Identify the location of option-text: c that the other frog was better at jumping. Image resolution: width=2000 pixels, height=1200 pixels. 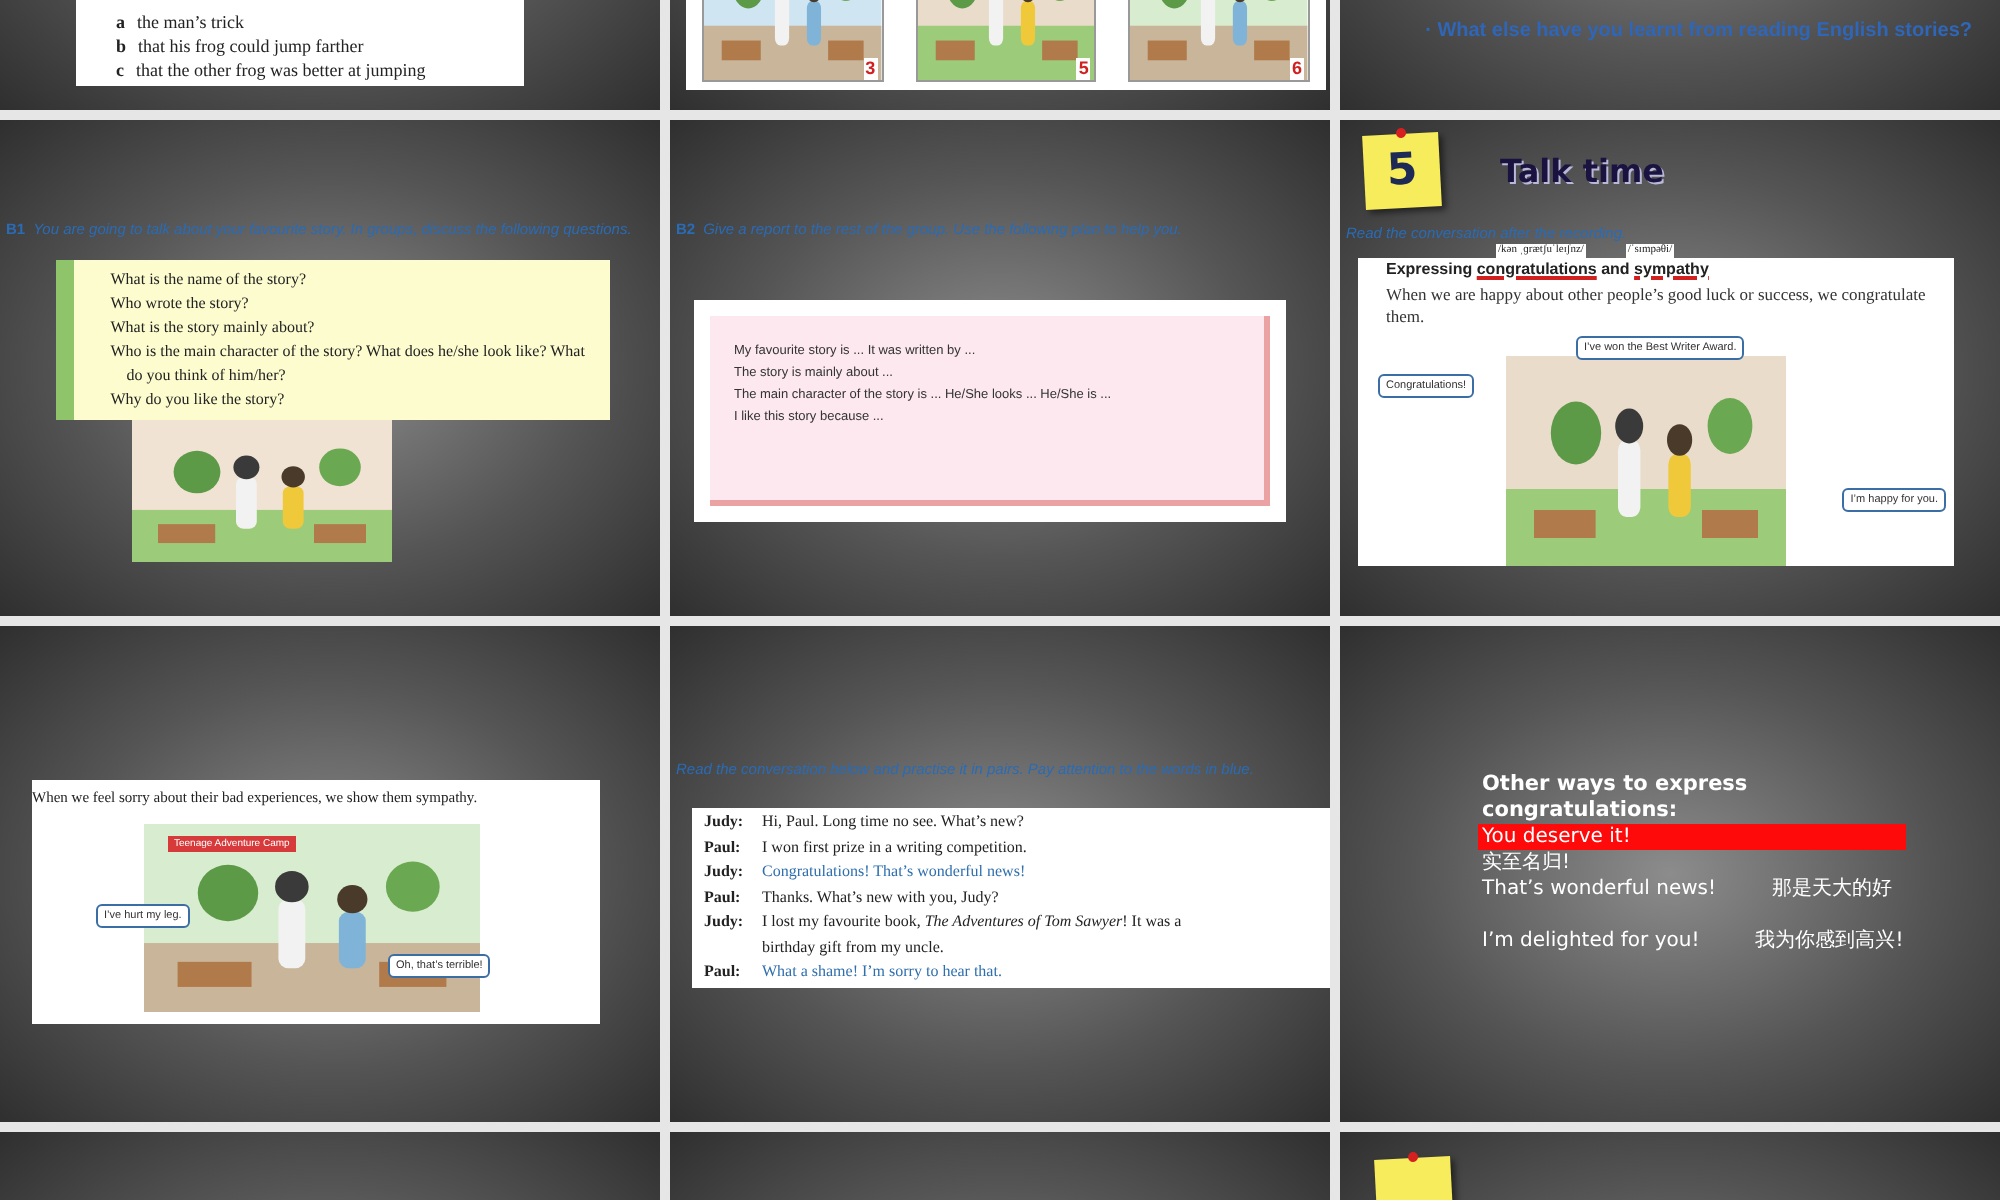
(271, 70).